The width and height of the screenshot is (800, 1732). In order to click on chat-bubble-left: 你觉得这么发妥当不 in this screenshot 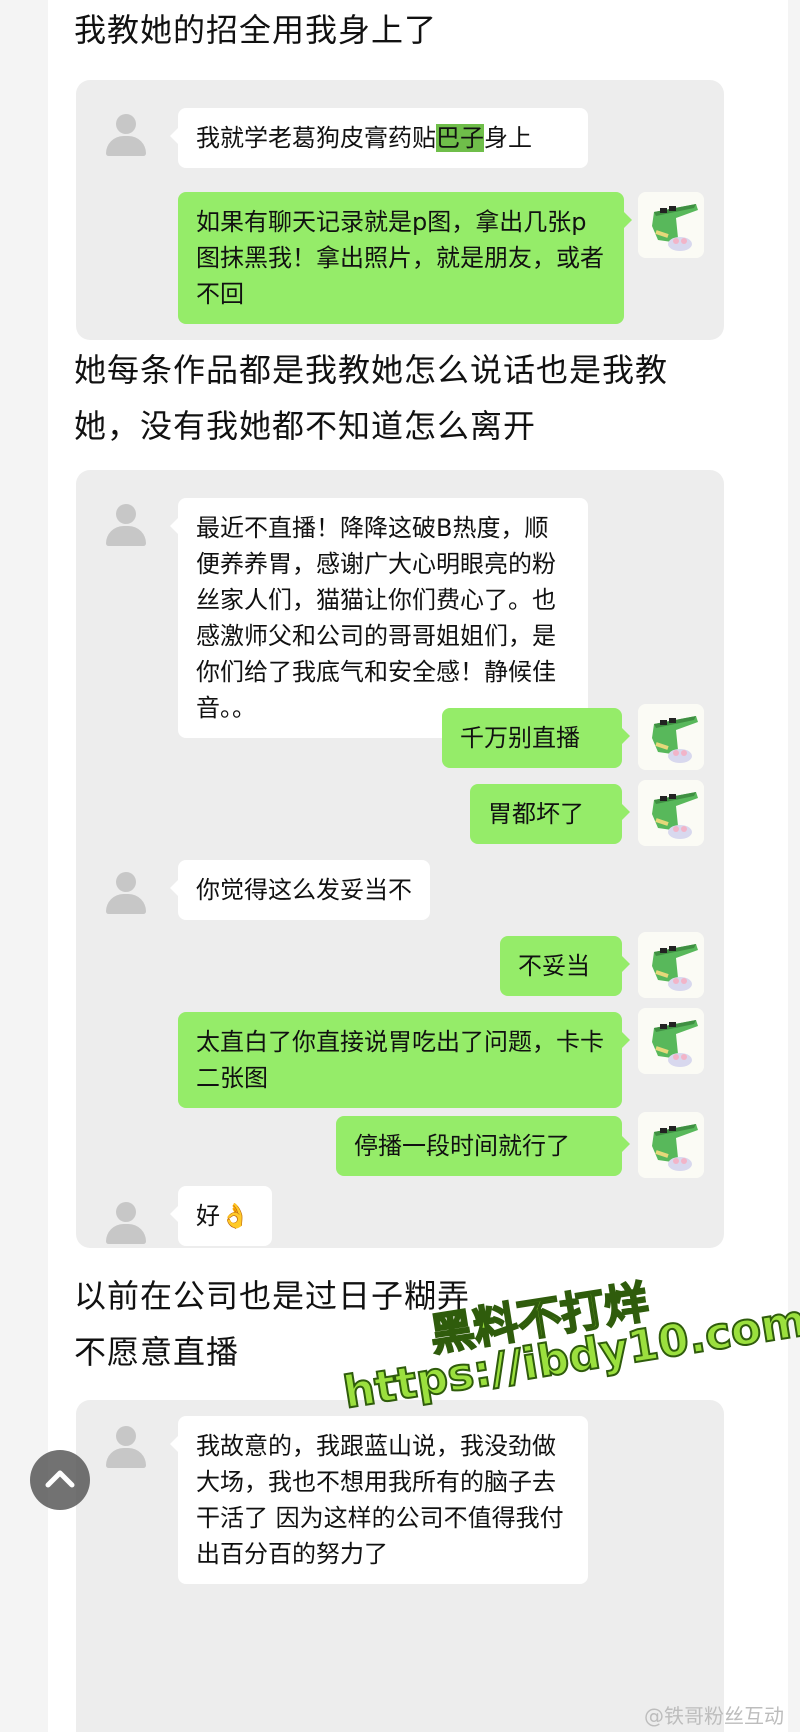, I will do `click(300, 890)`.